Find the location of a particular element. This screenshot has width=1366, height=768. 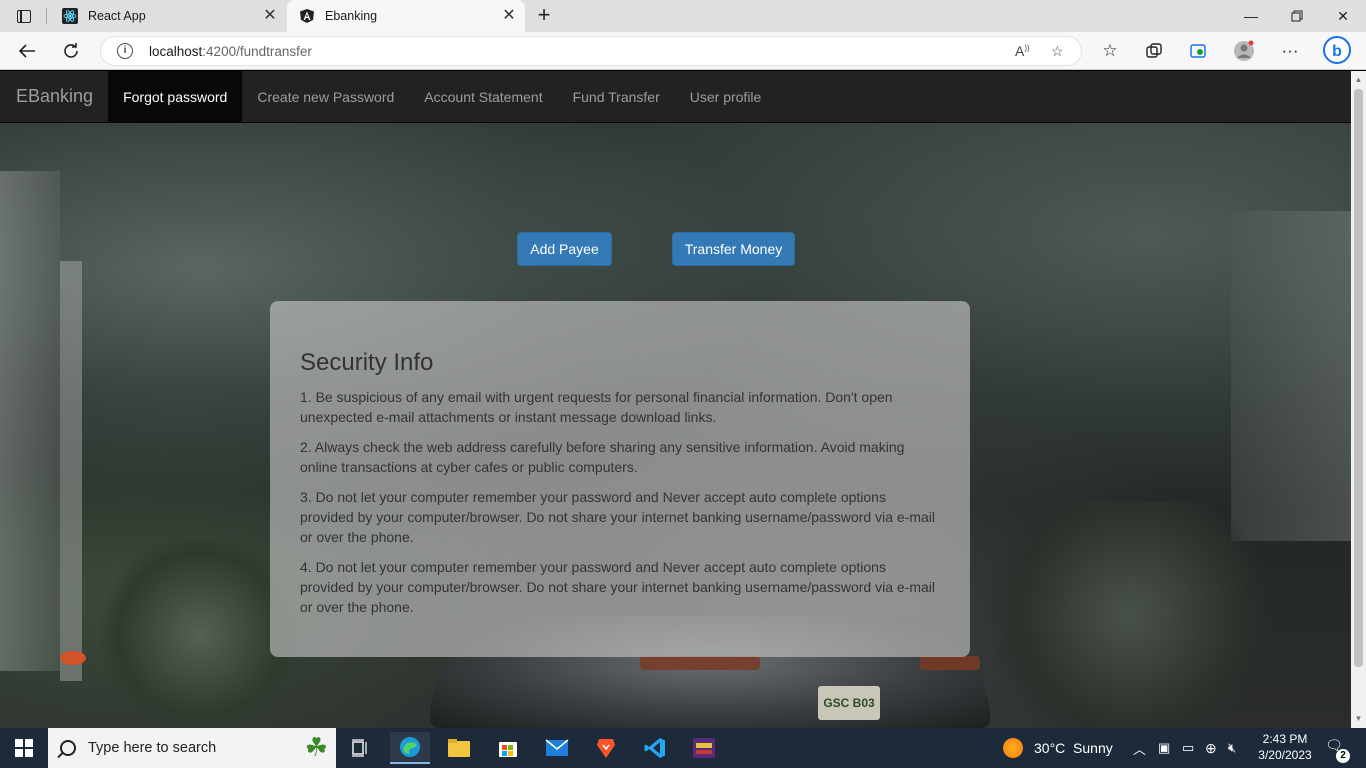

scroll-up-arrow-icon: ▲ is located at coordinates (1358, 80).